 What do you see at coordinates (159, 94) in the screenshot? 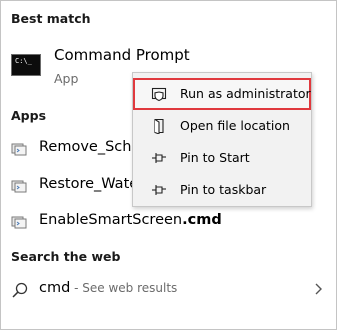
I see `shield-icon` at bounding box center [159, 94].